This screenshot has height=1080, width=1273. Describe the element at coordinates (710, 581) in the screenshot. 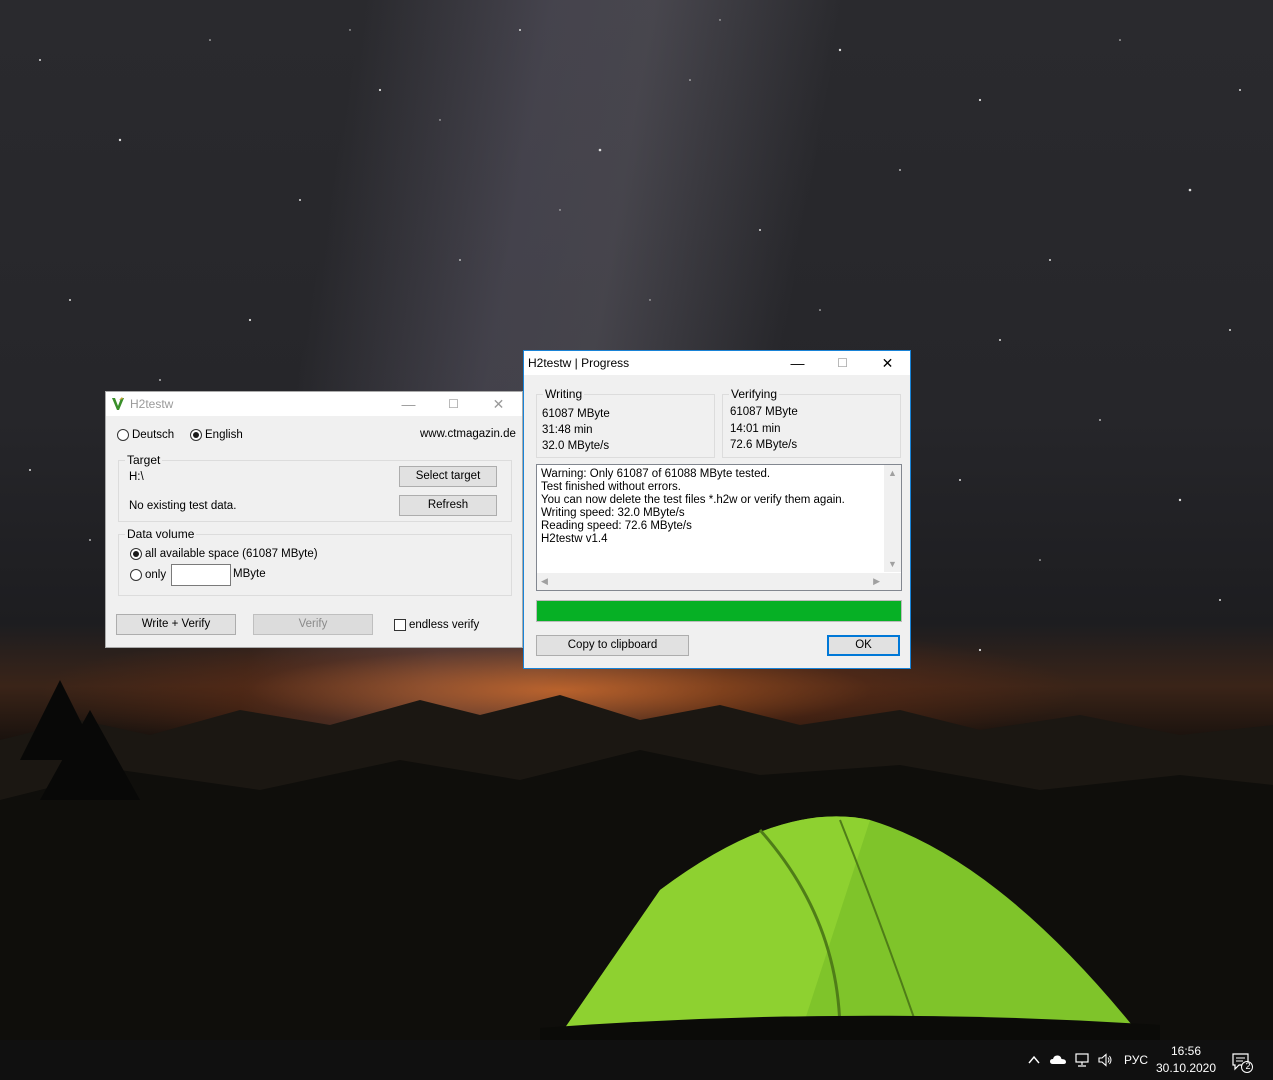

I see `horizontal-scrollbar: ◀ ▶` at that location.